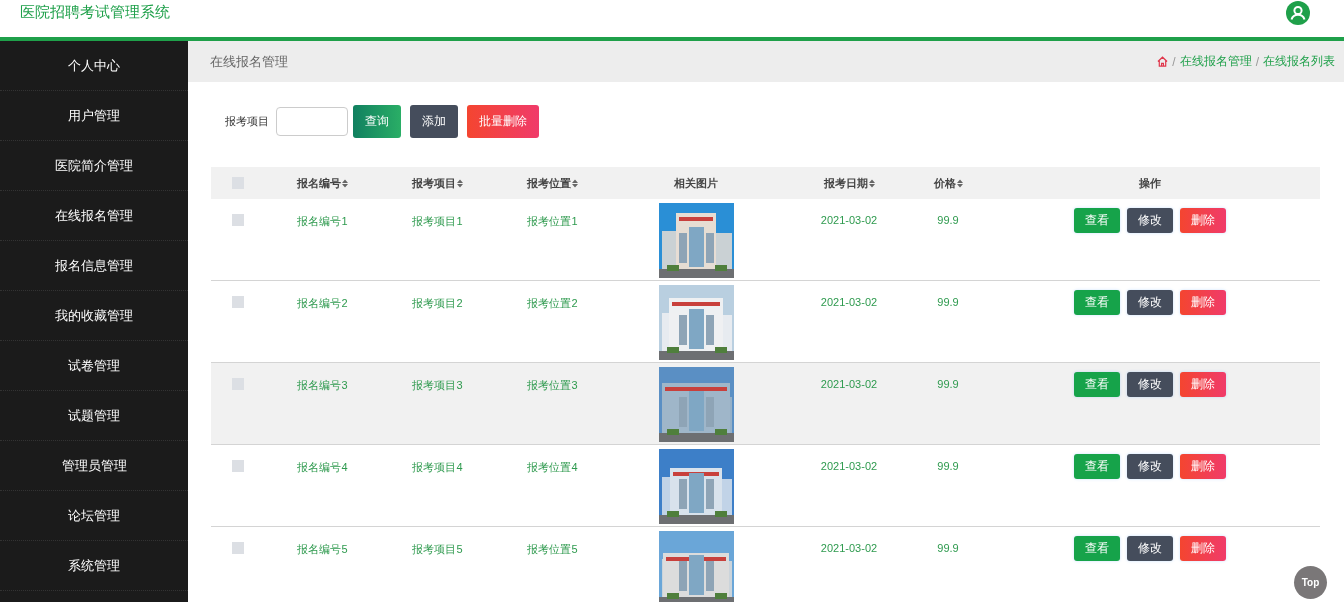 This screenshot has height=602, width=1344. Describe the element at coordinates (849, 183) in the screenshot. I see `sortable-column-header: 报考日期` at that location.